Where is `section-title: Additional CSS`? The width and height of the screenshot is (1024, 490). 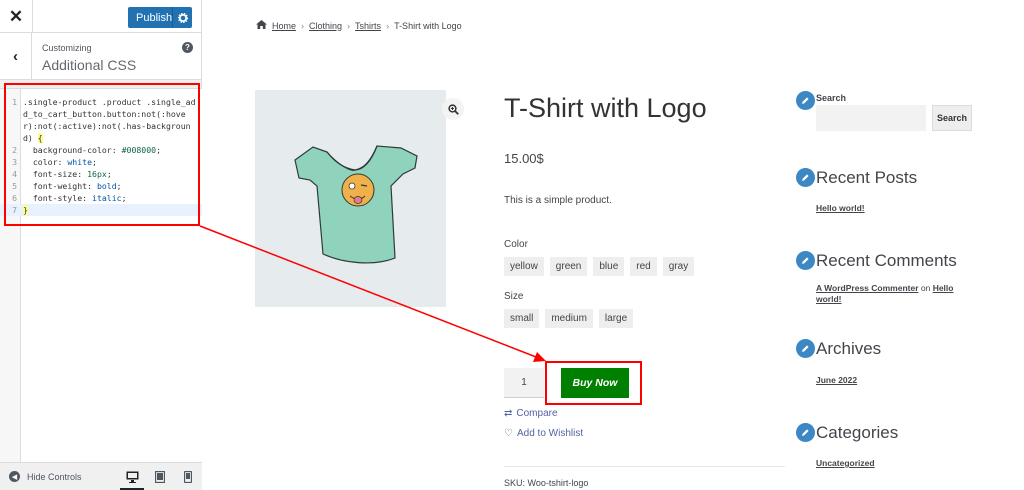
section-title: Additional CSS is located at coordinates (89, 65).